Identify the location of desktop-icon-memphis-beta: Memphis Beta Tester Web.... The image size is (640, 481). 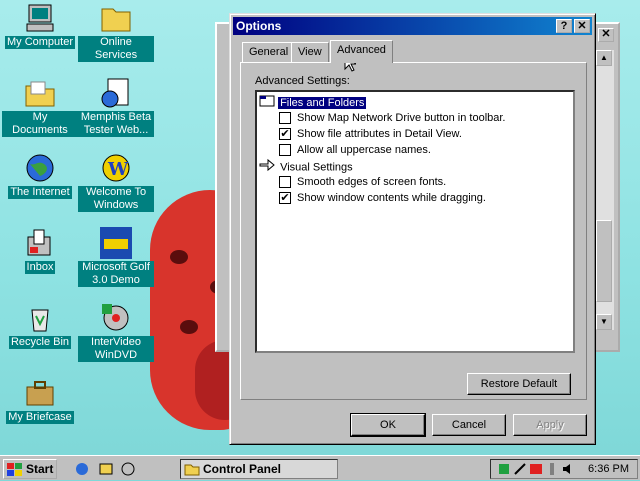
(116, 107).